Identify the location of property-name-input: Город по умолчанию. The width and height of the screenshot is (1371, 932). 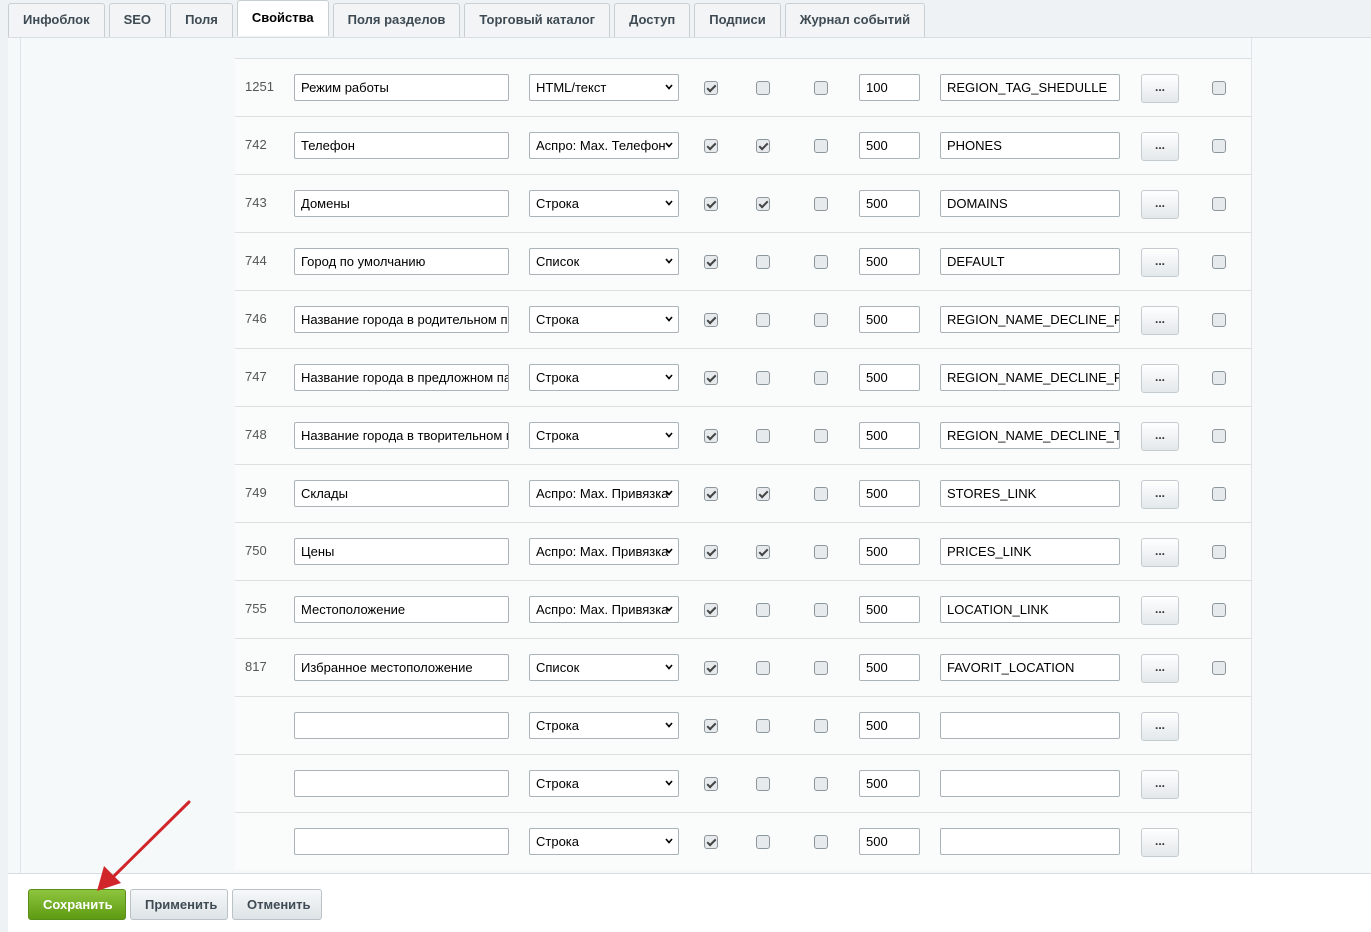
(401, 261).